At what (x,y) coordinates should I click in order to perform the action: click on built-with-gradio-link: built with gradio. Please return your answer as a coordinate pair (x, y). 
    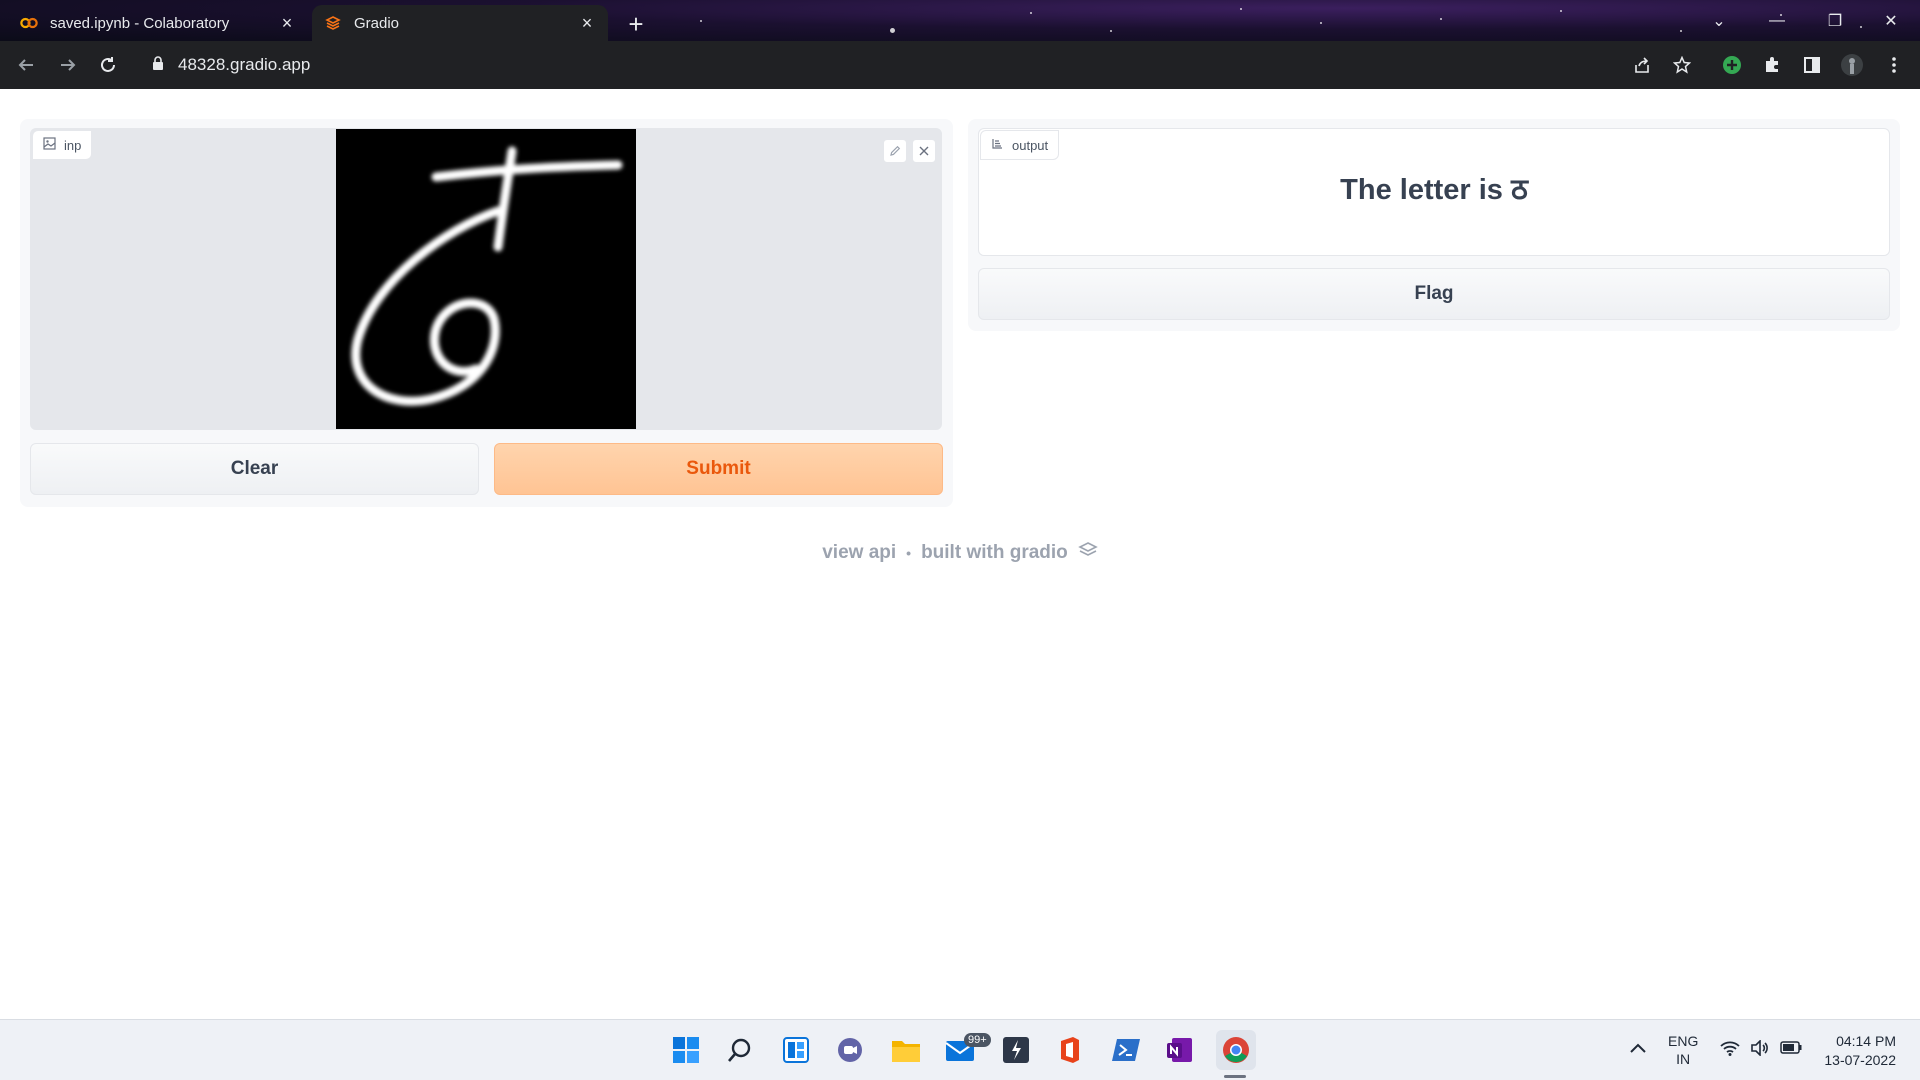
    Looking at the image, I should click on (994, 553).